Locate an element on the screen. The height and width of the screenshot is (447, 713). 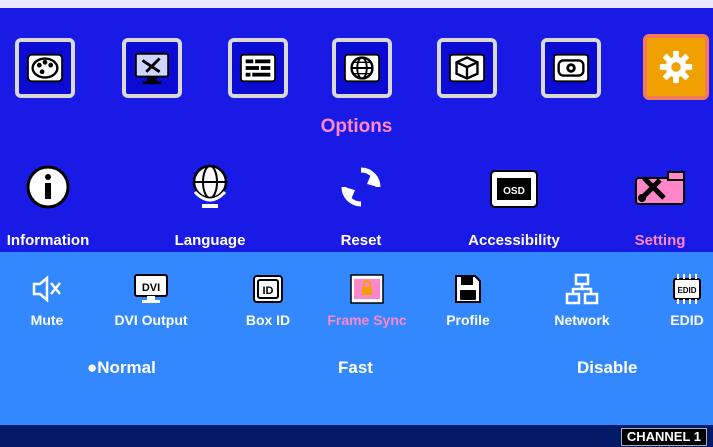
channel-indicator: CHANNEL 1 is located at coordinates (663, 437).